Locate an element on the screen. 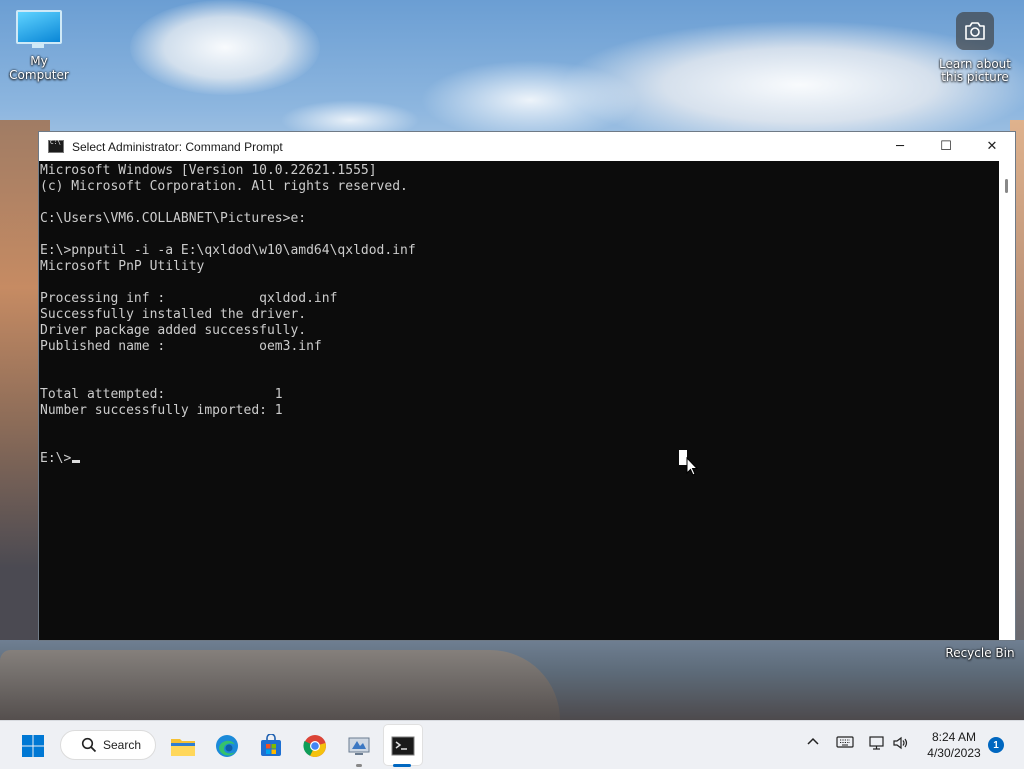 The width and height of the screenshot is (1024, 769). cmd-icon is located at coordinates (56, 146).